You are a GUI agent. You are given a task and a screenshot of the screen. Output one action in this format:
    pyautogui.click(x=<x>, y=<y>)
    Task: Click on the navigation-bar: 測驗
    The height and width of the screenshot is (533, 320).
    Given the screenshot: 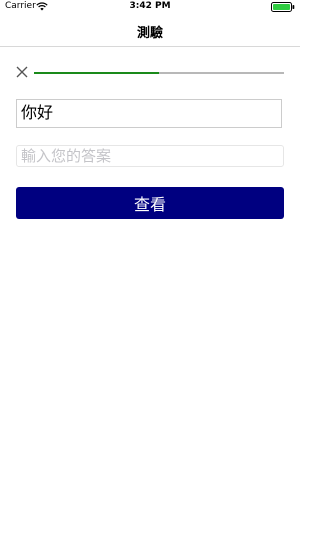 What is the action you would take?
    pyautogui.click(x=150, y=30)
    